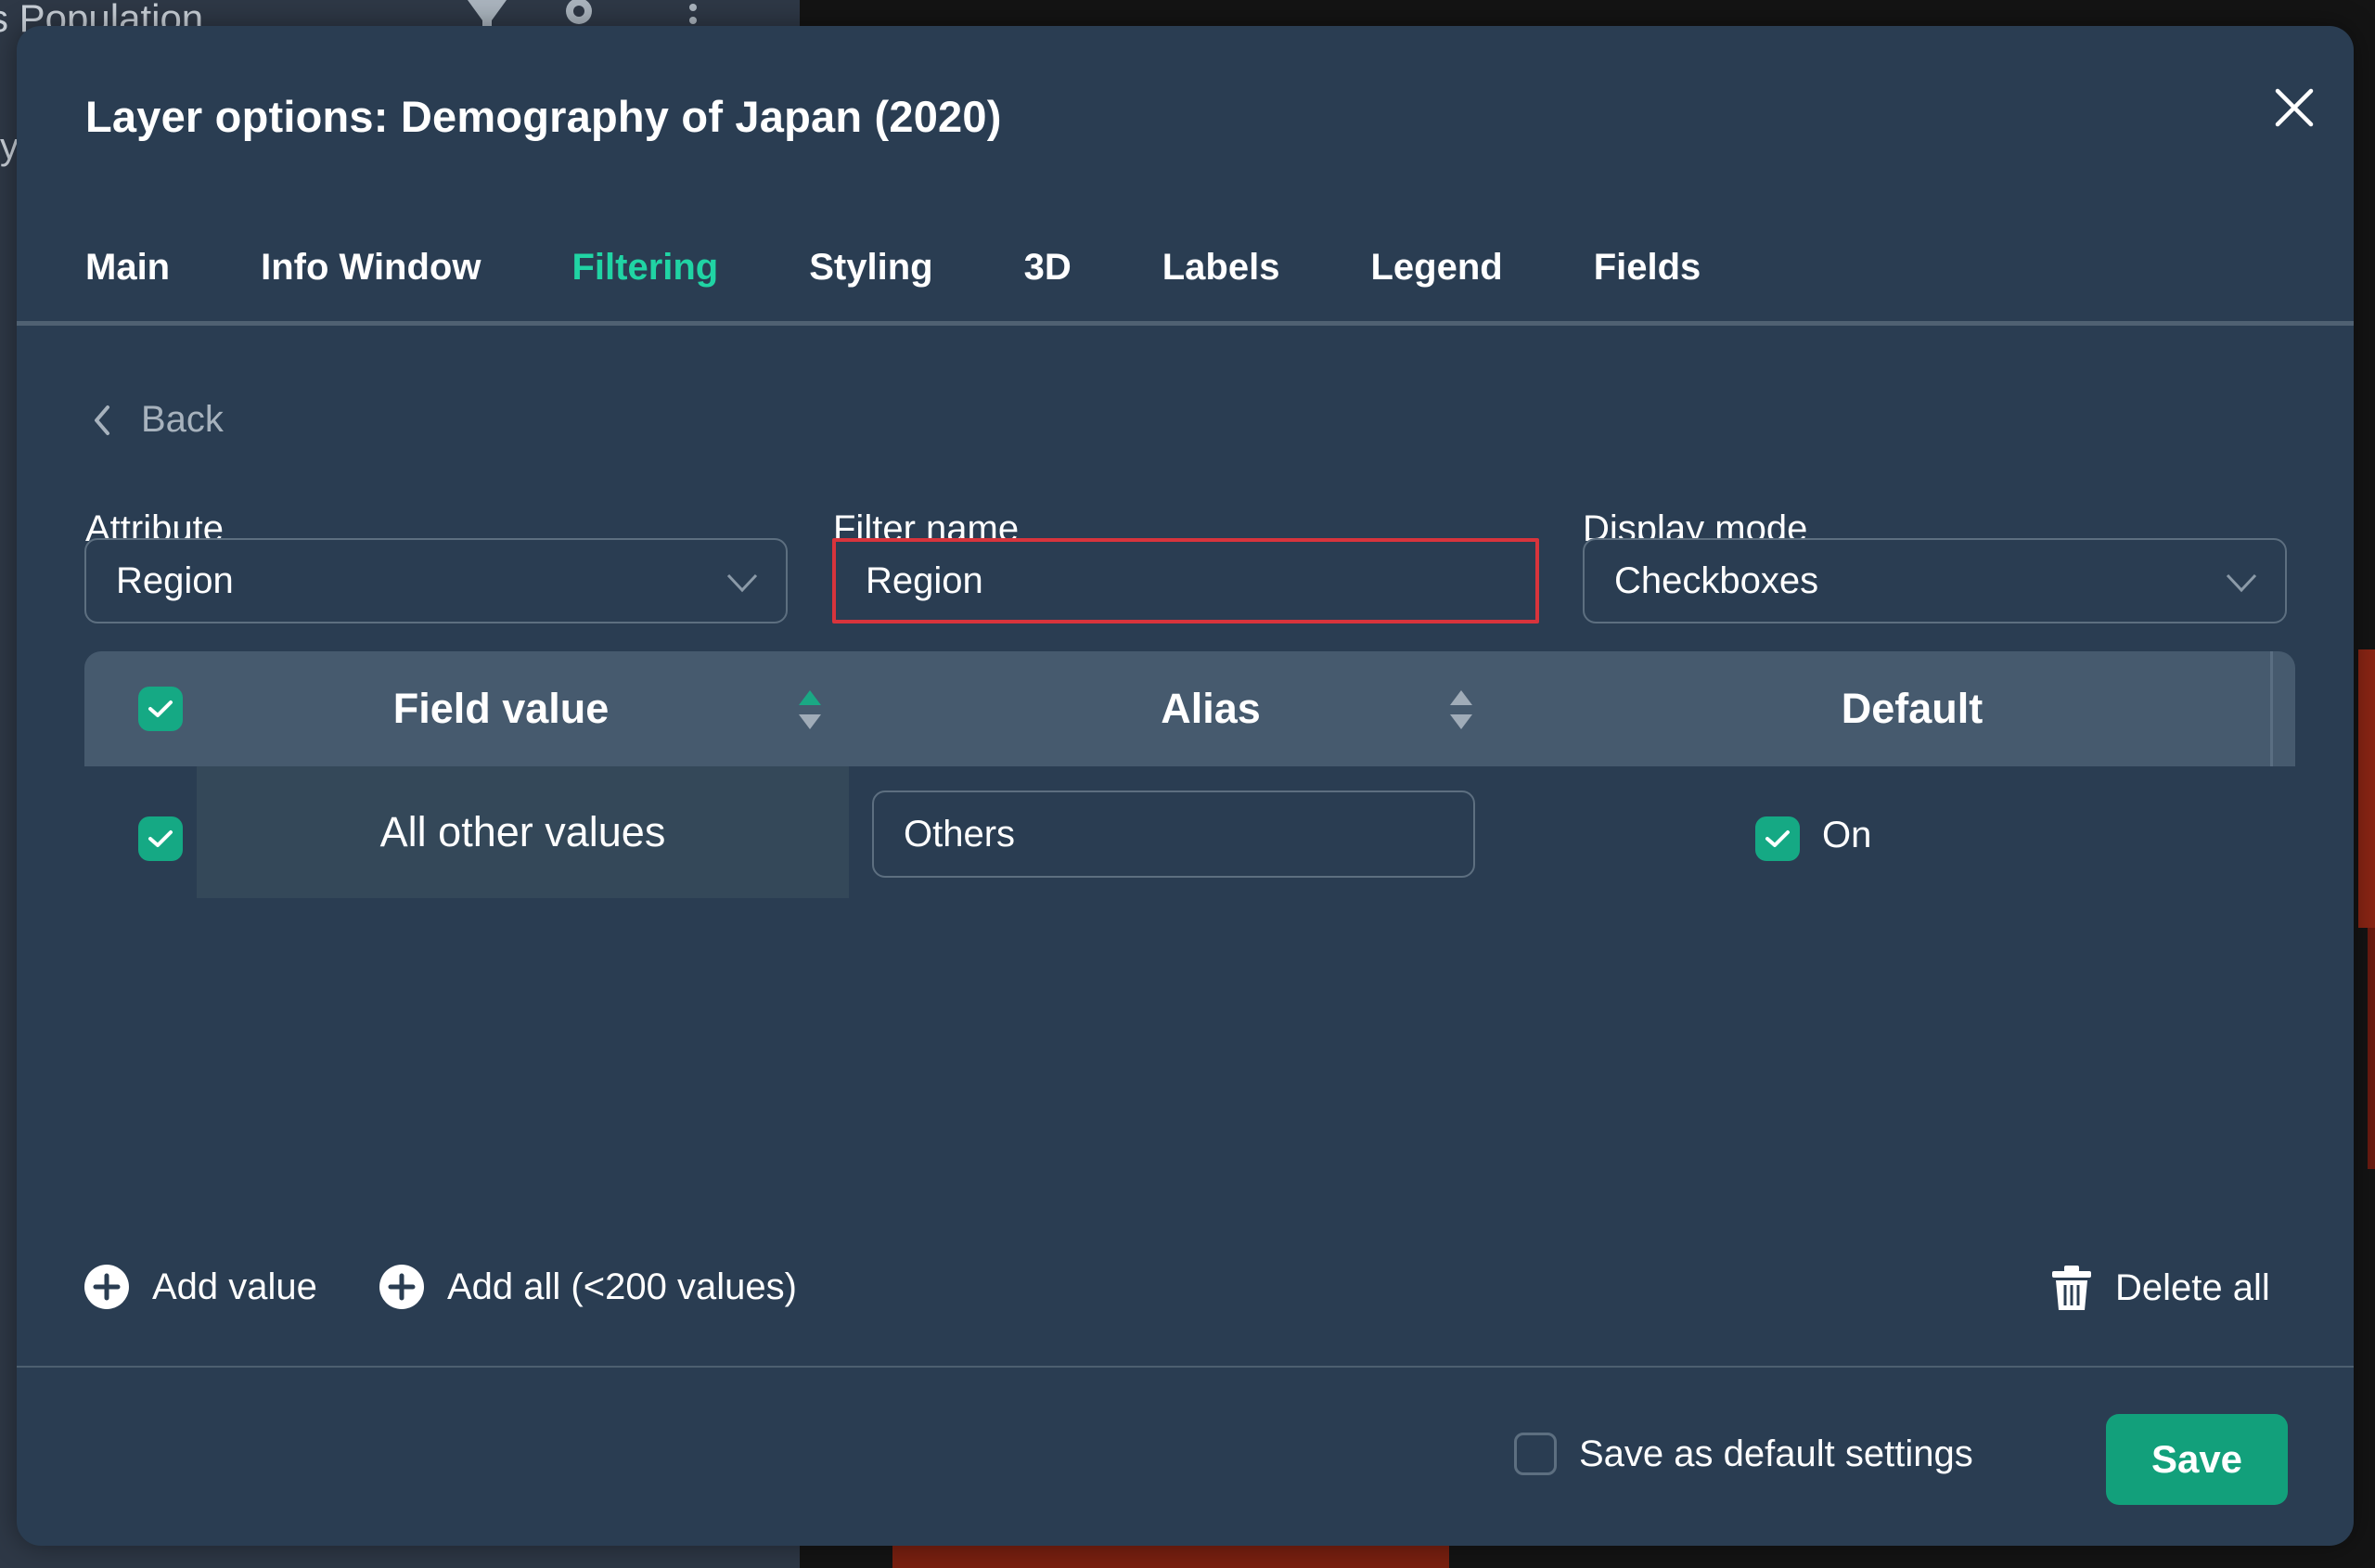 This screenshot has height=1568, width=2375. Describe the element at coordinates (102, 420) in the screenshot. I see `chevron-left-icon` at that location.